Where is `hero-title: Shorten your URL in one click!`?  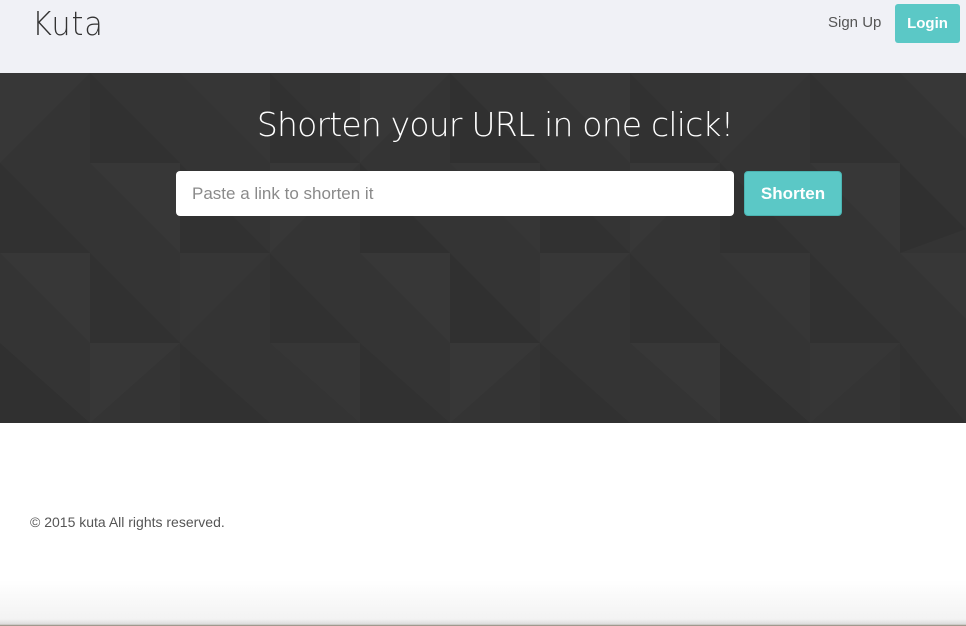
hero-title: Shorten your URL in one click! is located at coordinates (495, 124).